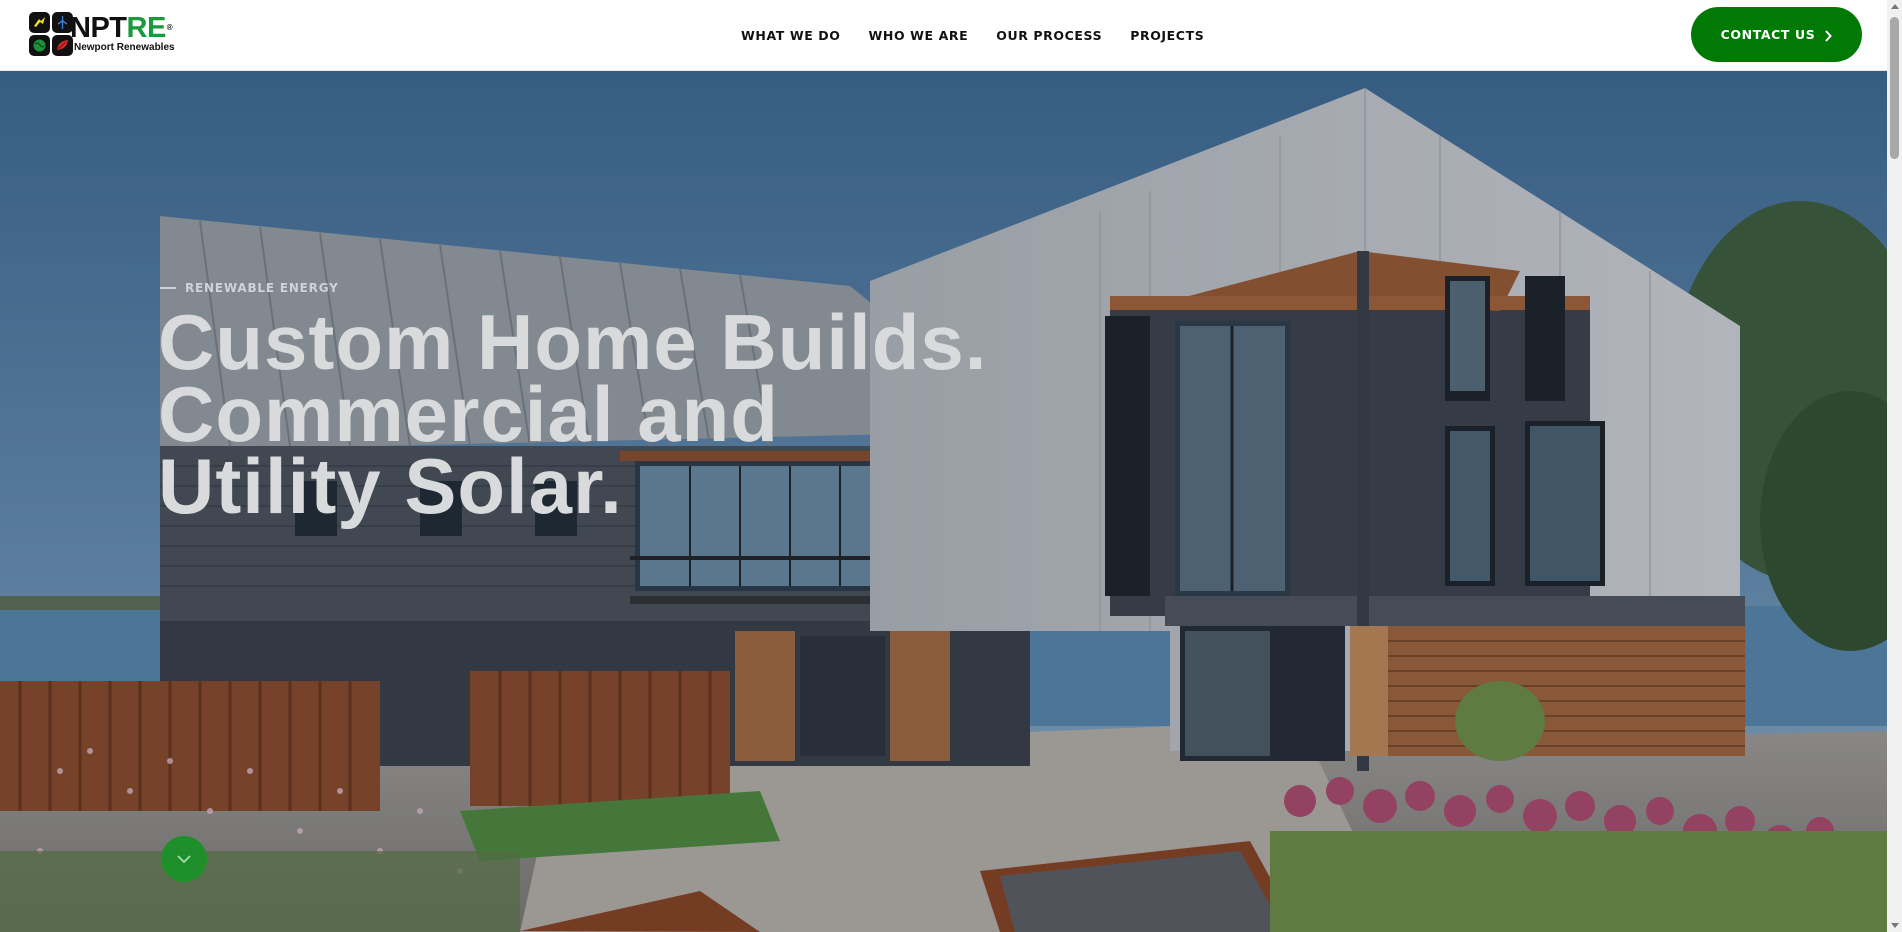  Describe the element at coordinates (1768, 34) in the screenshot. I see `contact-us-label: CONTACT US` at that location.